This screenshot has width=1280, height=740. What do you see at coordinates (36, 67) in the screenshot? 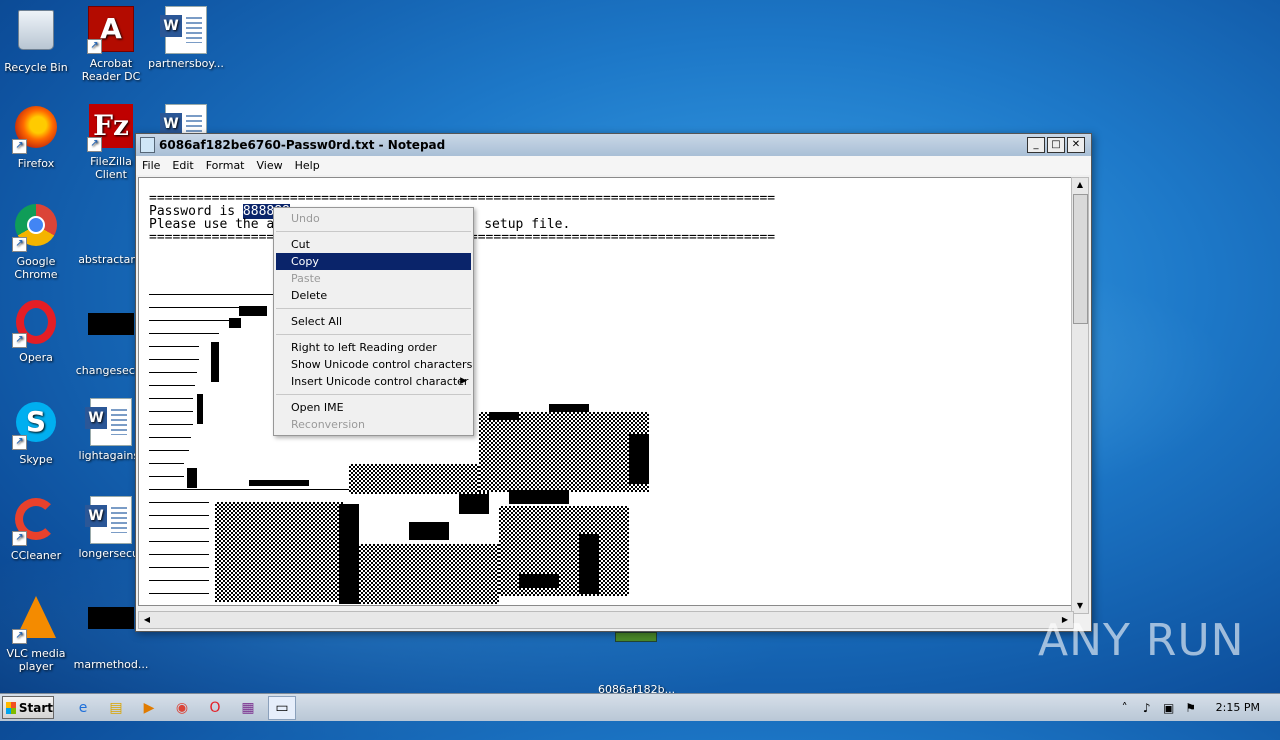
I see `desktop-icon-label: Recycle Bin` at bounding box center [36, 67].